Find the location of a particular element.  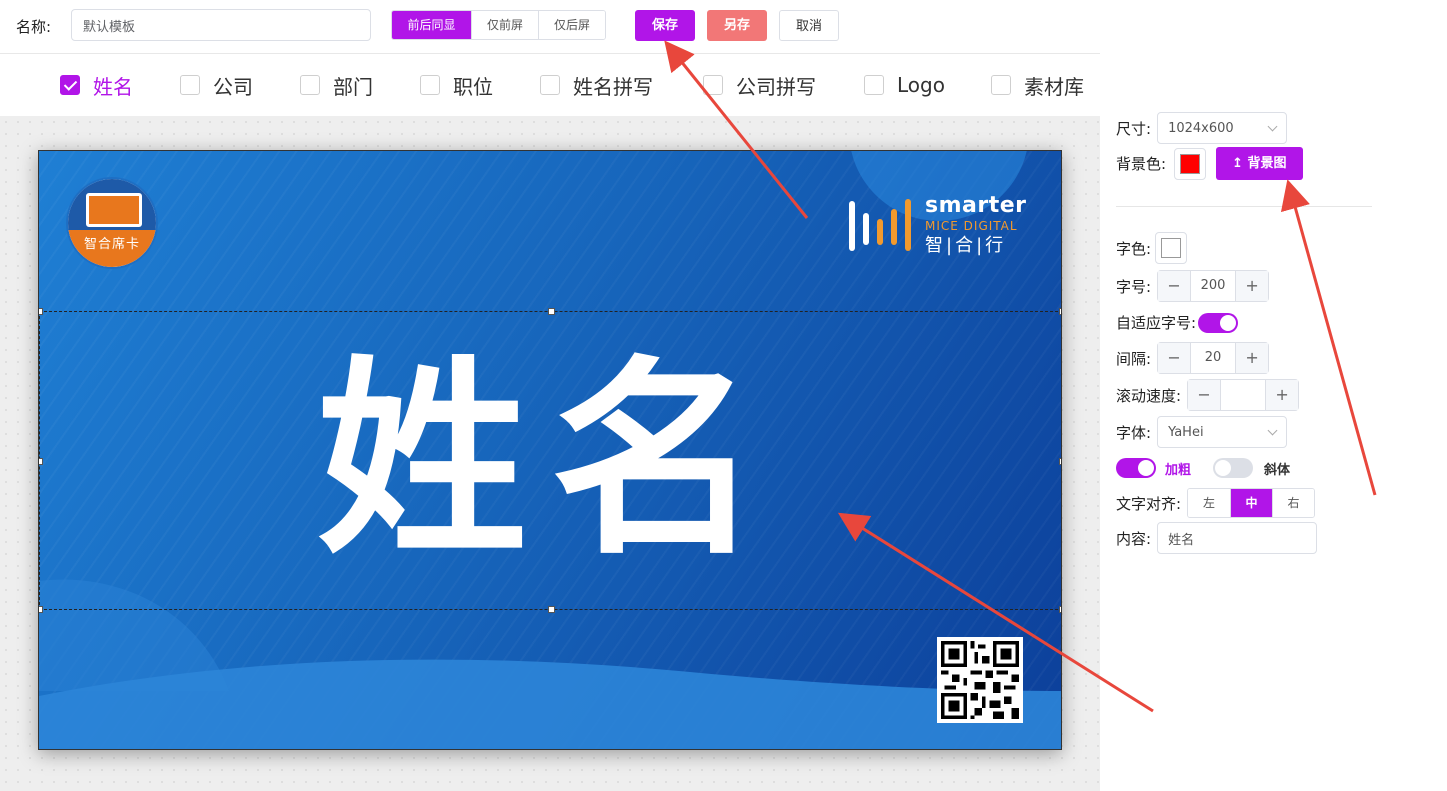

align-left-option: 左 is located at coordinates (1209, 503).